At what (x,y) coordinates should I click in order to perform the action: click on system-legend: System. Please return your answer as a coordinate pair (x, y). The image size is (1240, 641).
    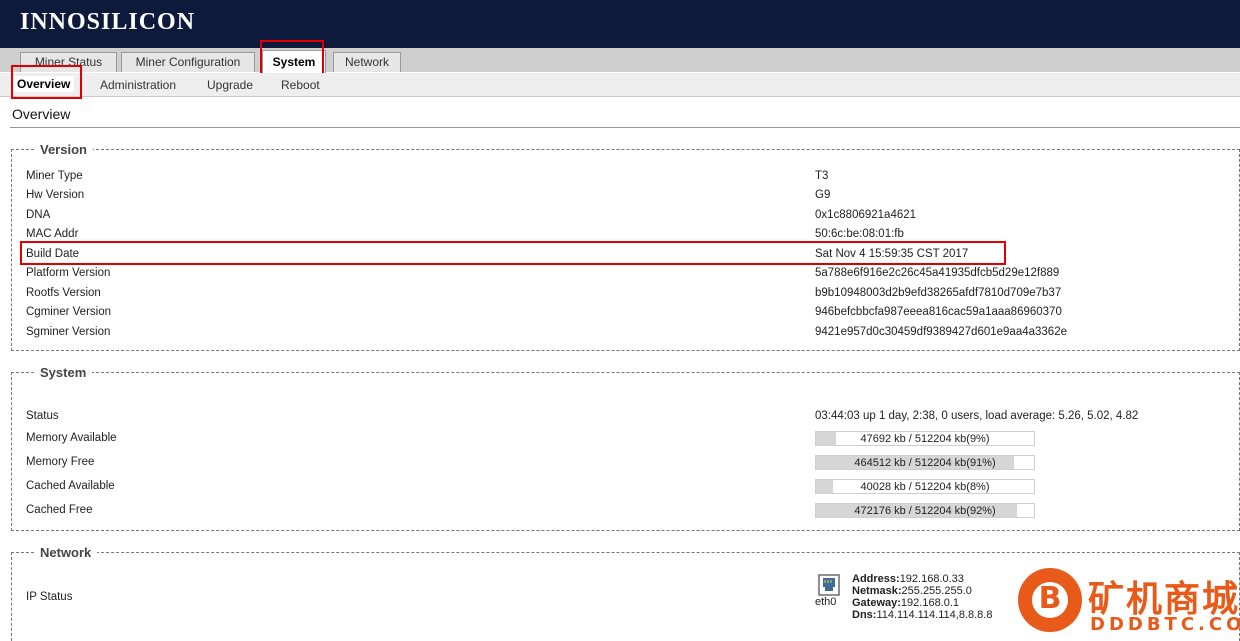
    Looking at the image, I should click on (63, 372).